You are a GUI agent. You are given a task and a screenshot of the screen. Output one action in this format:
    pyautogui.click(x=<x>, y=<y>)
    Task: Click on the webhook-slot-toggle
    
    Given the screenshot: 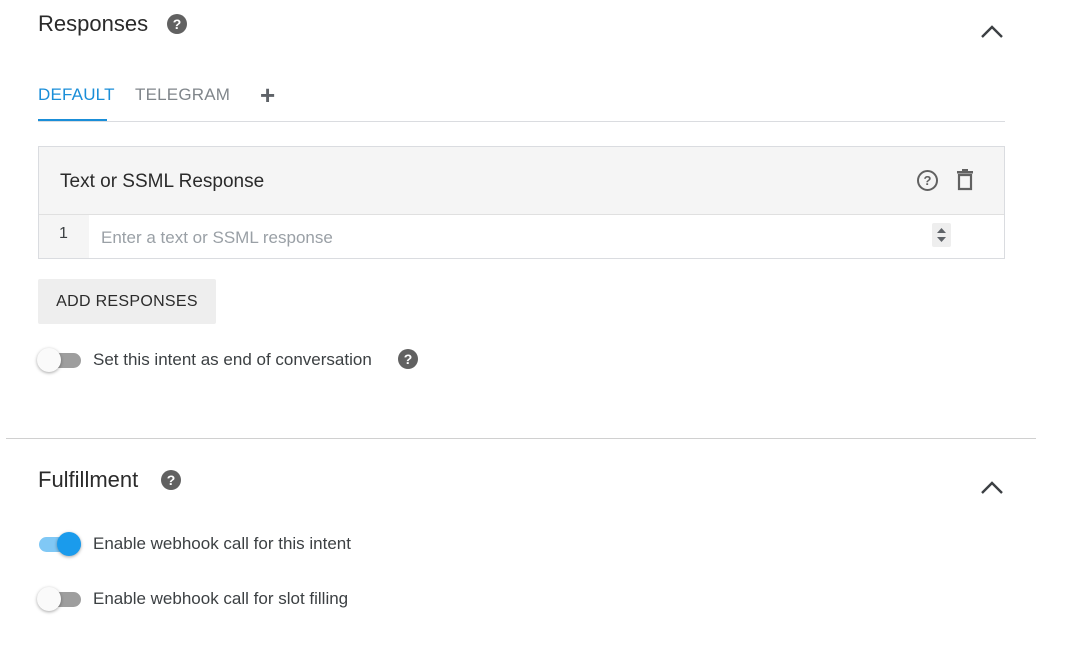 What is the action you would take?
    pyautogui.click(x=60, y=599)
    